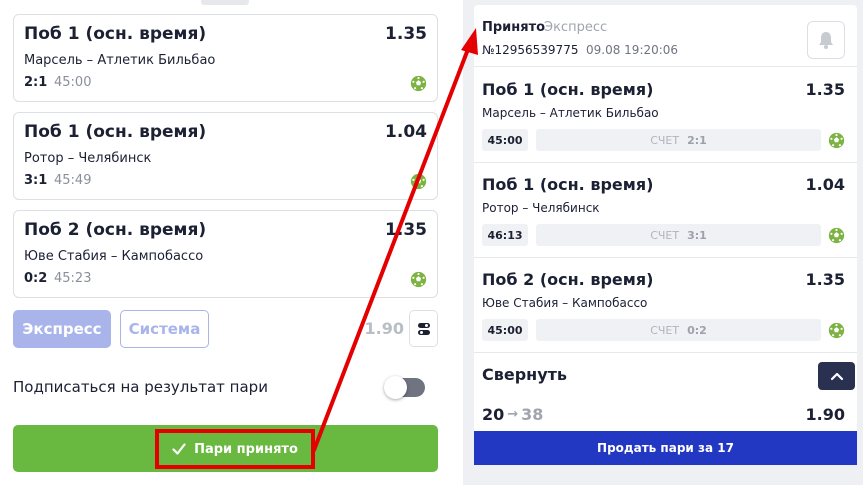 This screenshot has height=485, width=863. I want to click on collapse-button, so click(836, 376).